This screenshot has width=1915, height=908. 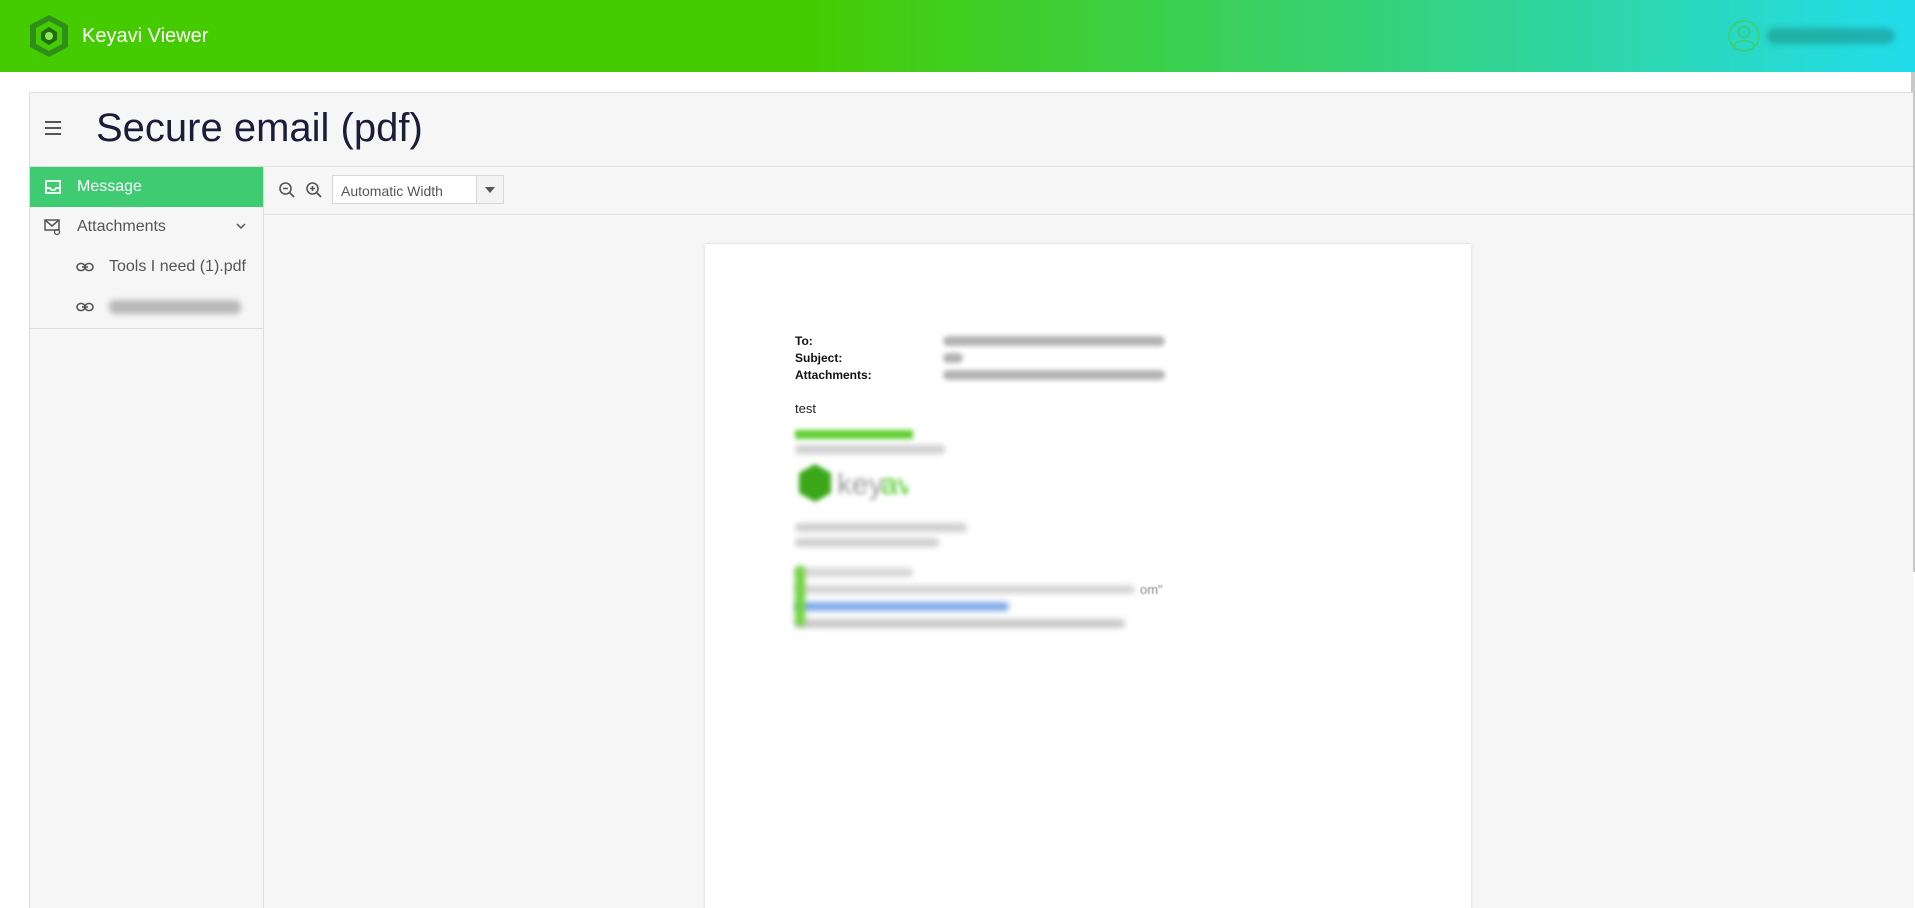 I want to click on sidebar-item-label: Message, so click(x=109, y=186).